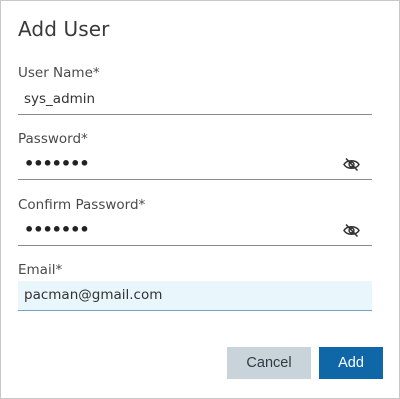 This screenshot has width=400, height=399. Describe the element at coordinates (93, 295) in the screenshot. I see `email-value: pacman@gmail.com` at that location.